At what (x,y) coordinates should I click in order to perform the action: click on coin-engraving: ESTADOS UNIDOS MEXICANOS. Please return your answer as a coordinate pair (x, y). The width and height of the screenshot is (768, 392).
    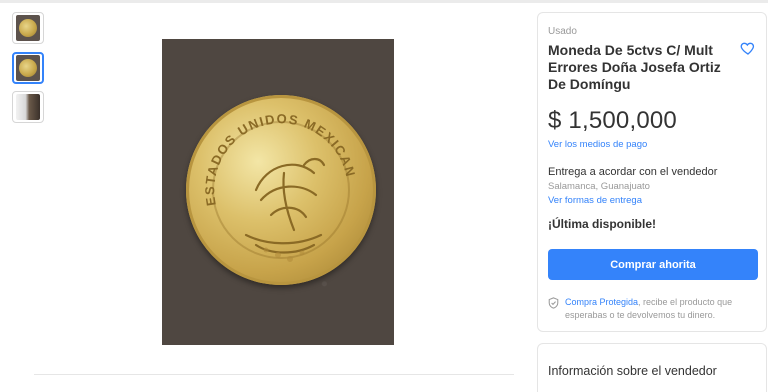
    Looking at the image, I should click on (271, 178).